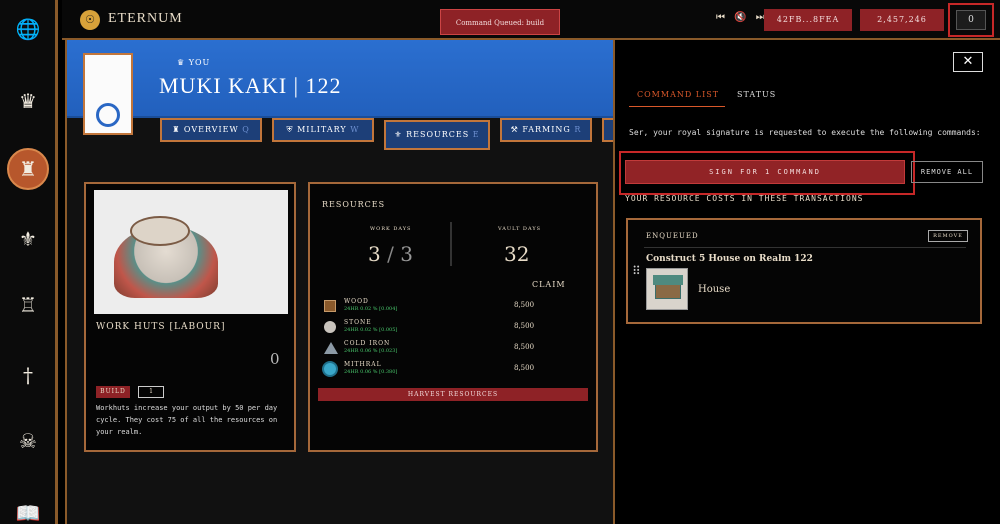 The width and height of the screenshot is (1000, 524). What do you see at coordinates (28, 375) in the screenshot?
I see `sword-icon: †` at bounding box center [28, 375].